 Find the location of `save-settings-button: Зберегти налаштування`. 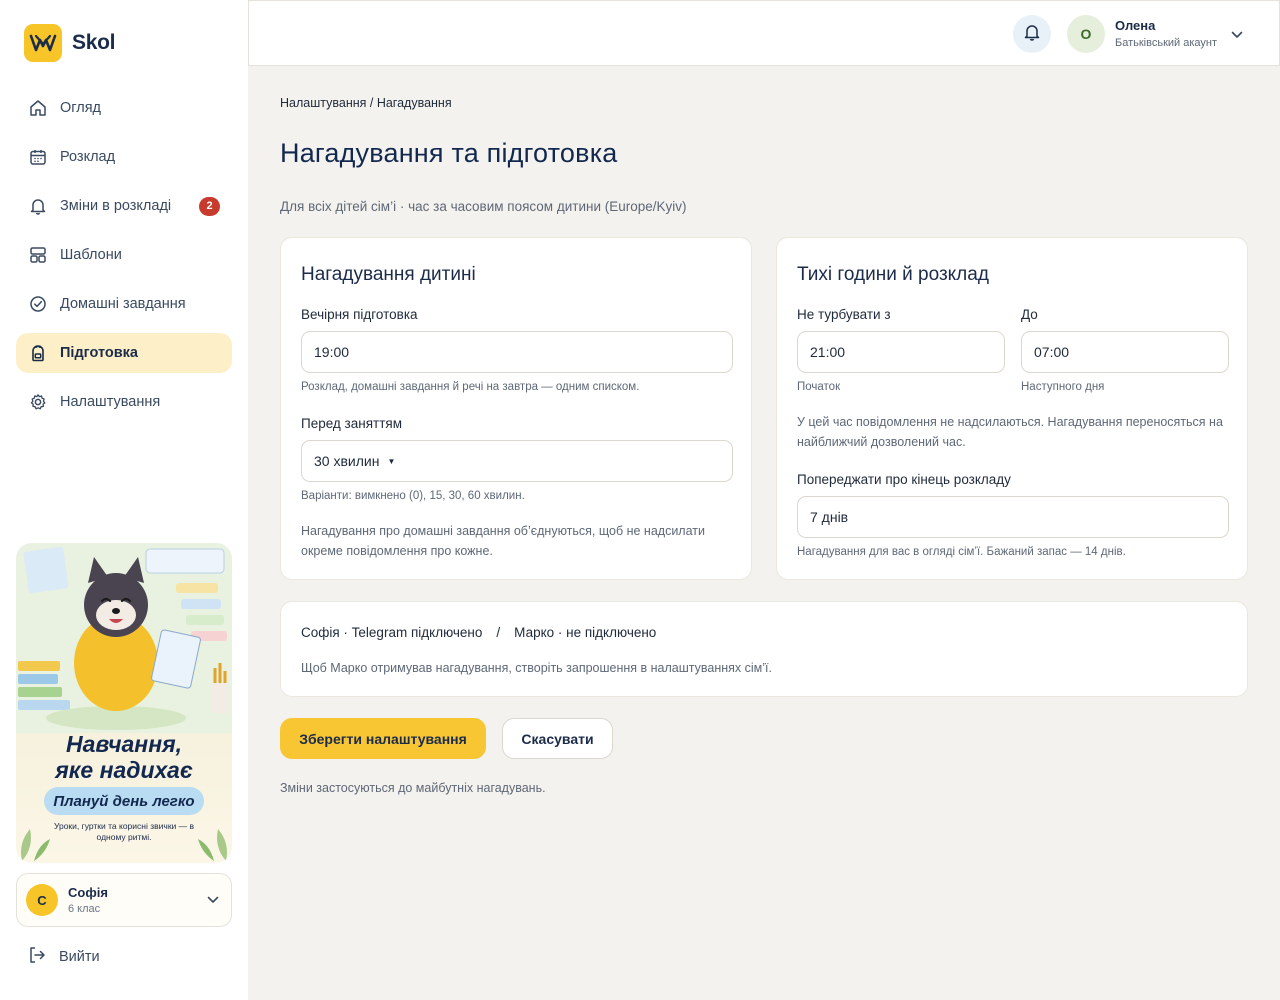

save-settings-button: Зберегти налаштування is located at coordinates (383, 738).